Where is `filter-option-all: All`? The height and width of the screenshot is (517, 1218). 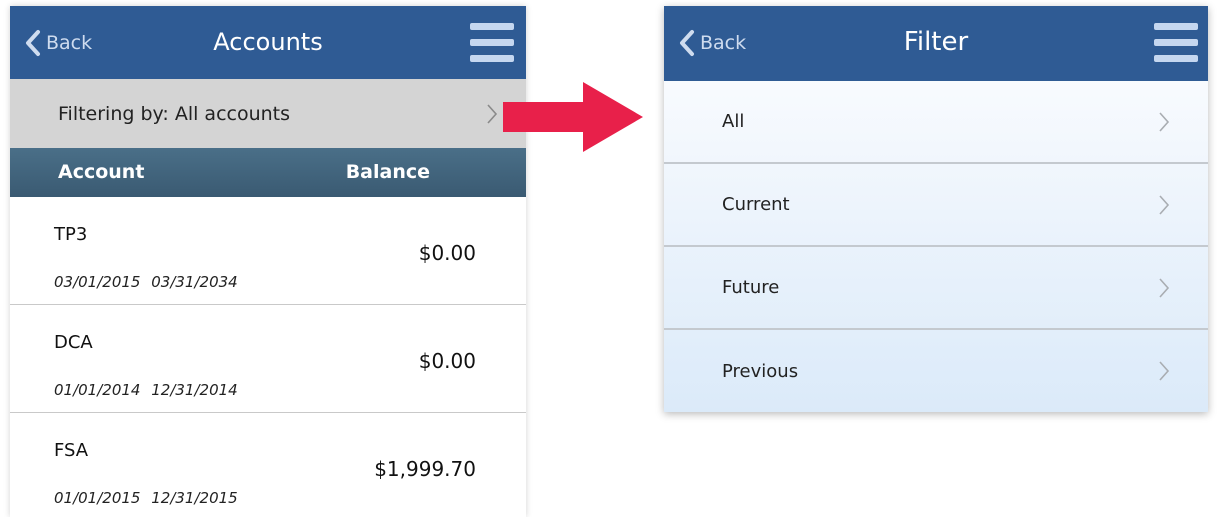
filter-option-all: All is located at coordinates (936, 122).